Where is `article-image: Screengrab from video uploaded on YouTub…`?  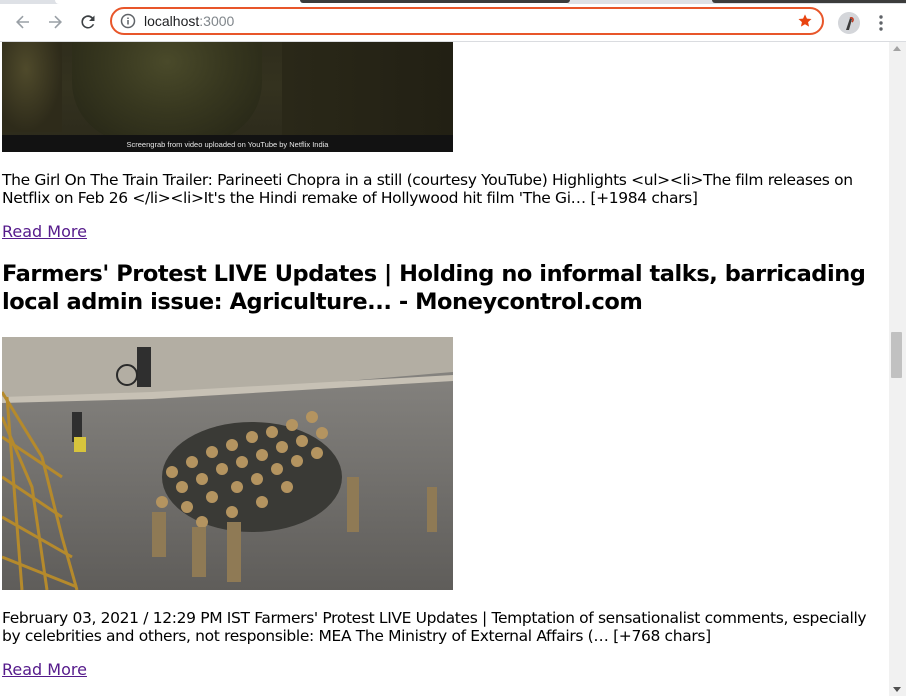 article-image: Screengrab from video uploaded on YouTub… is located at coordinates (227, 97).